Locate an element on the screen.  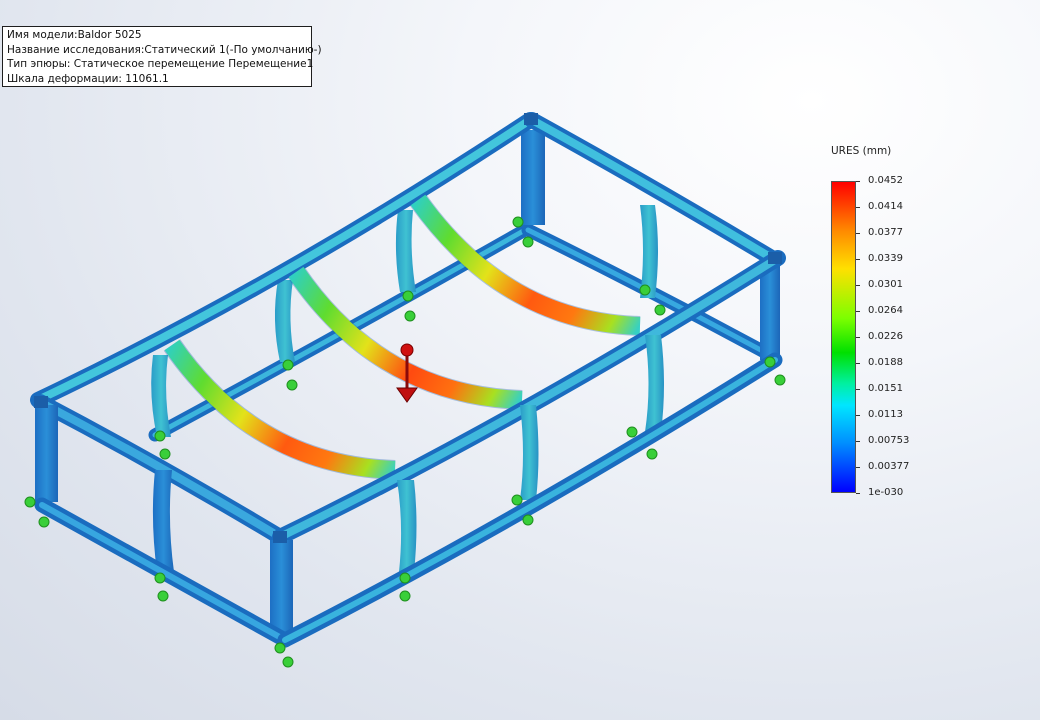
legend-tick-label: 0.0301 is located at coordinates (885, 284).